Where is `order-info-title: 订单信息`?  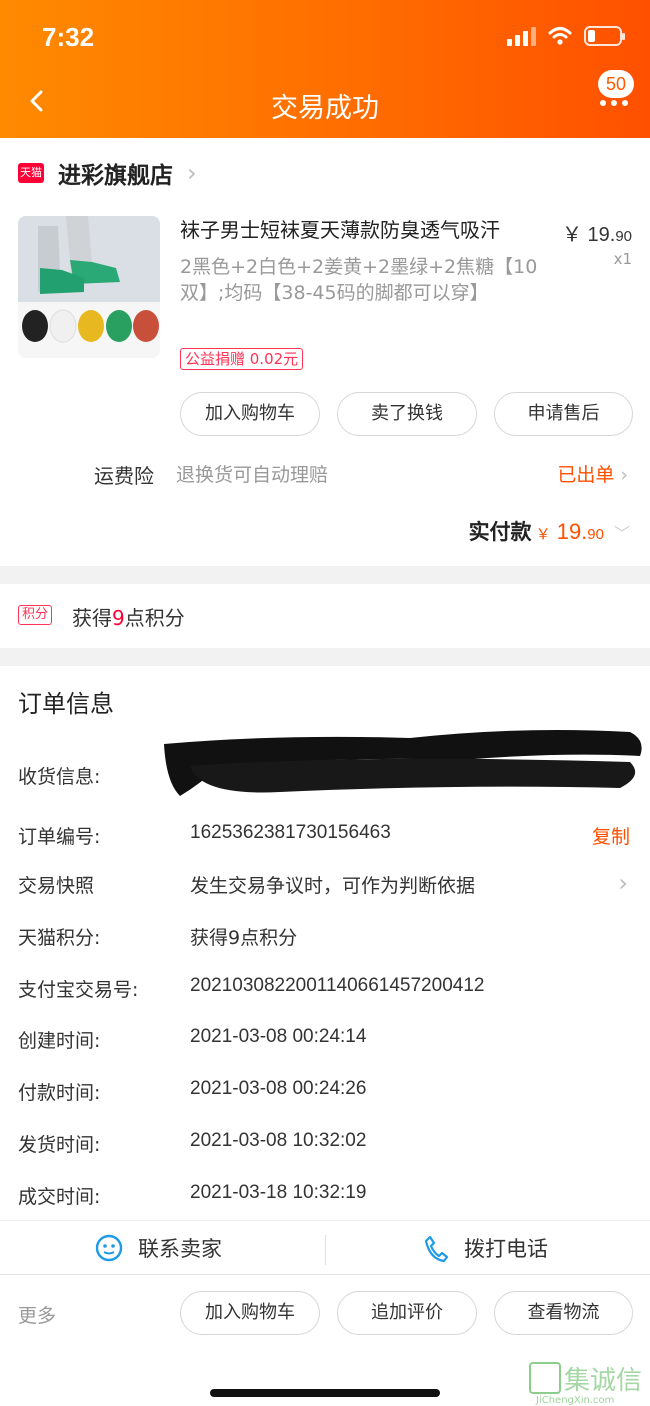 order-info-title: 订单信息 is located at coordinates (66, 704).